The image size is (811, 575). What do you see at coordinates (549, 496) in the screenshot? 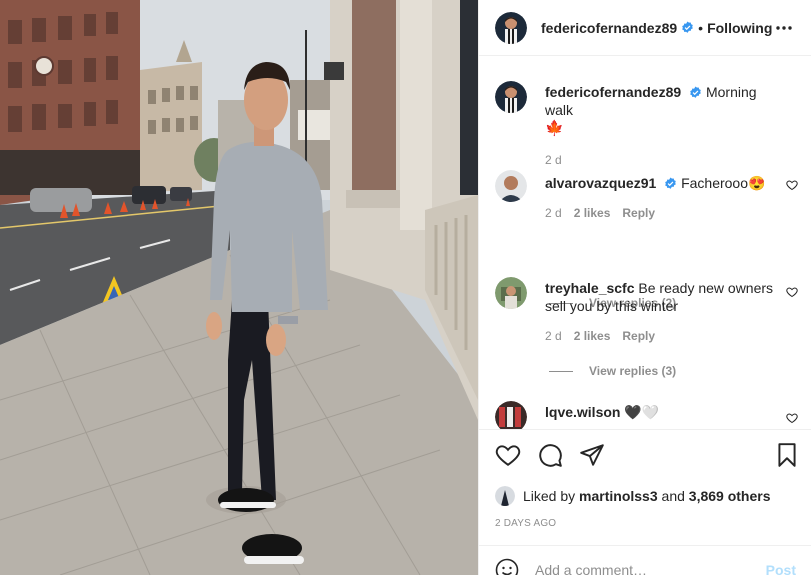
I see `liked-by-prefix: Liked by` at bounding box center [549, 496].